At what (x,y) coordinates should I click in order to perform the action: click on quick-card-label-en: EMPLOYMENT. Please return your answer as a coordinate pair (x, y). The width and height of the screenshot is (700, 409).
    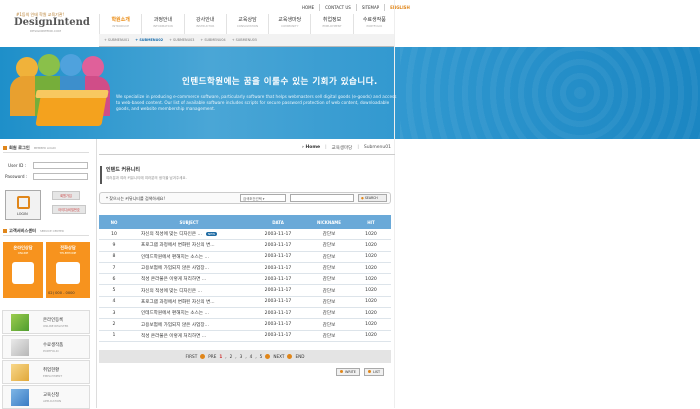
    Looking at the image, I should click on (53, 376).